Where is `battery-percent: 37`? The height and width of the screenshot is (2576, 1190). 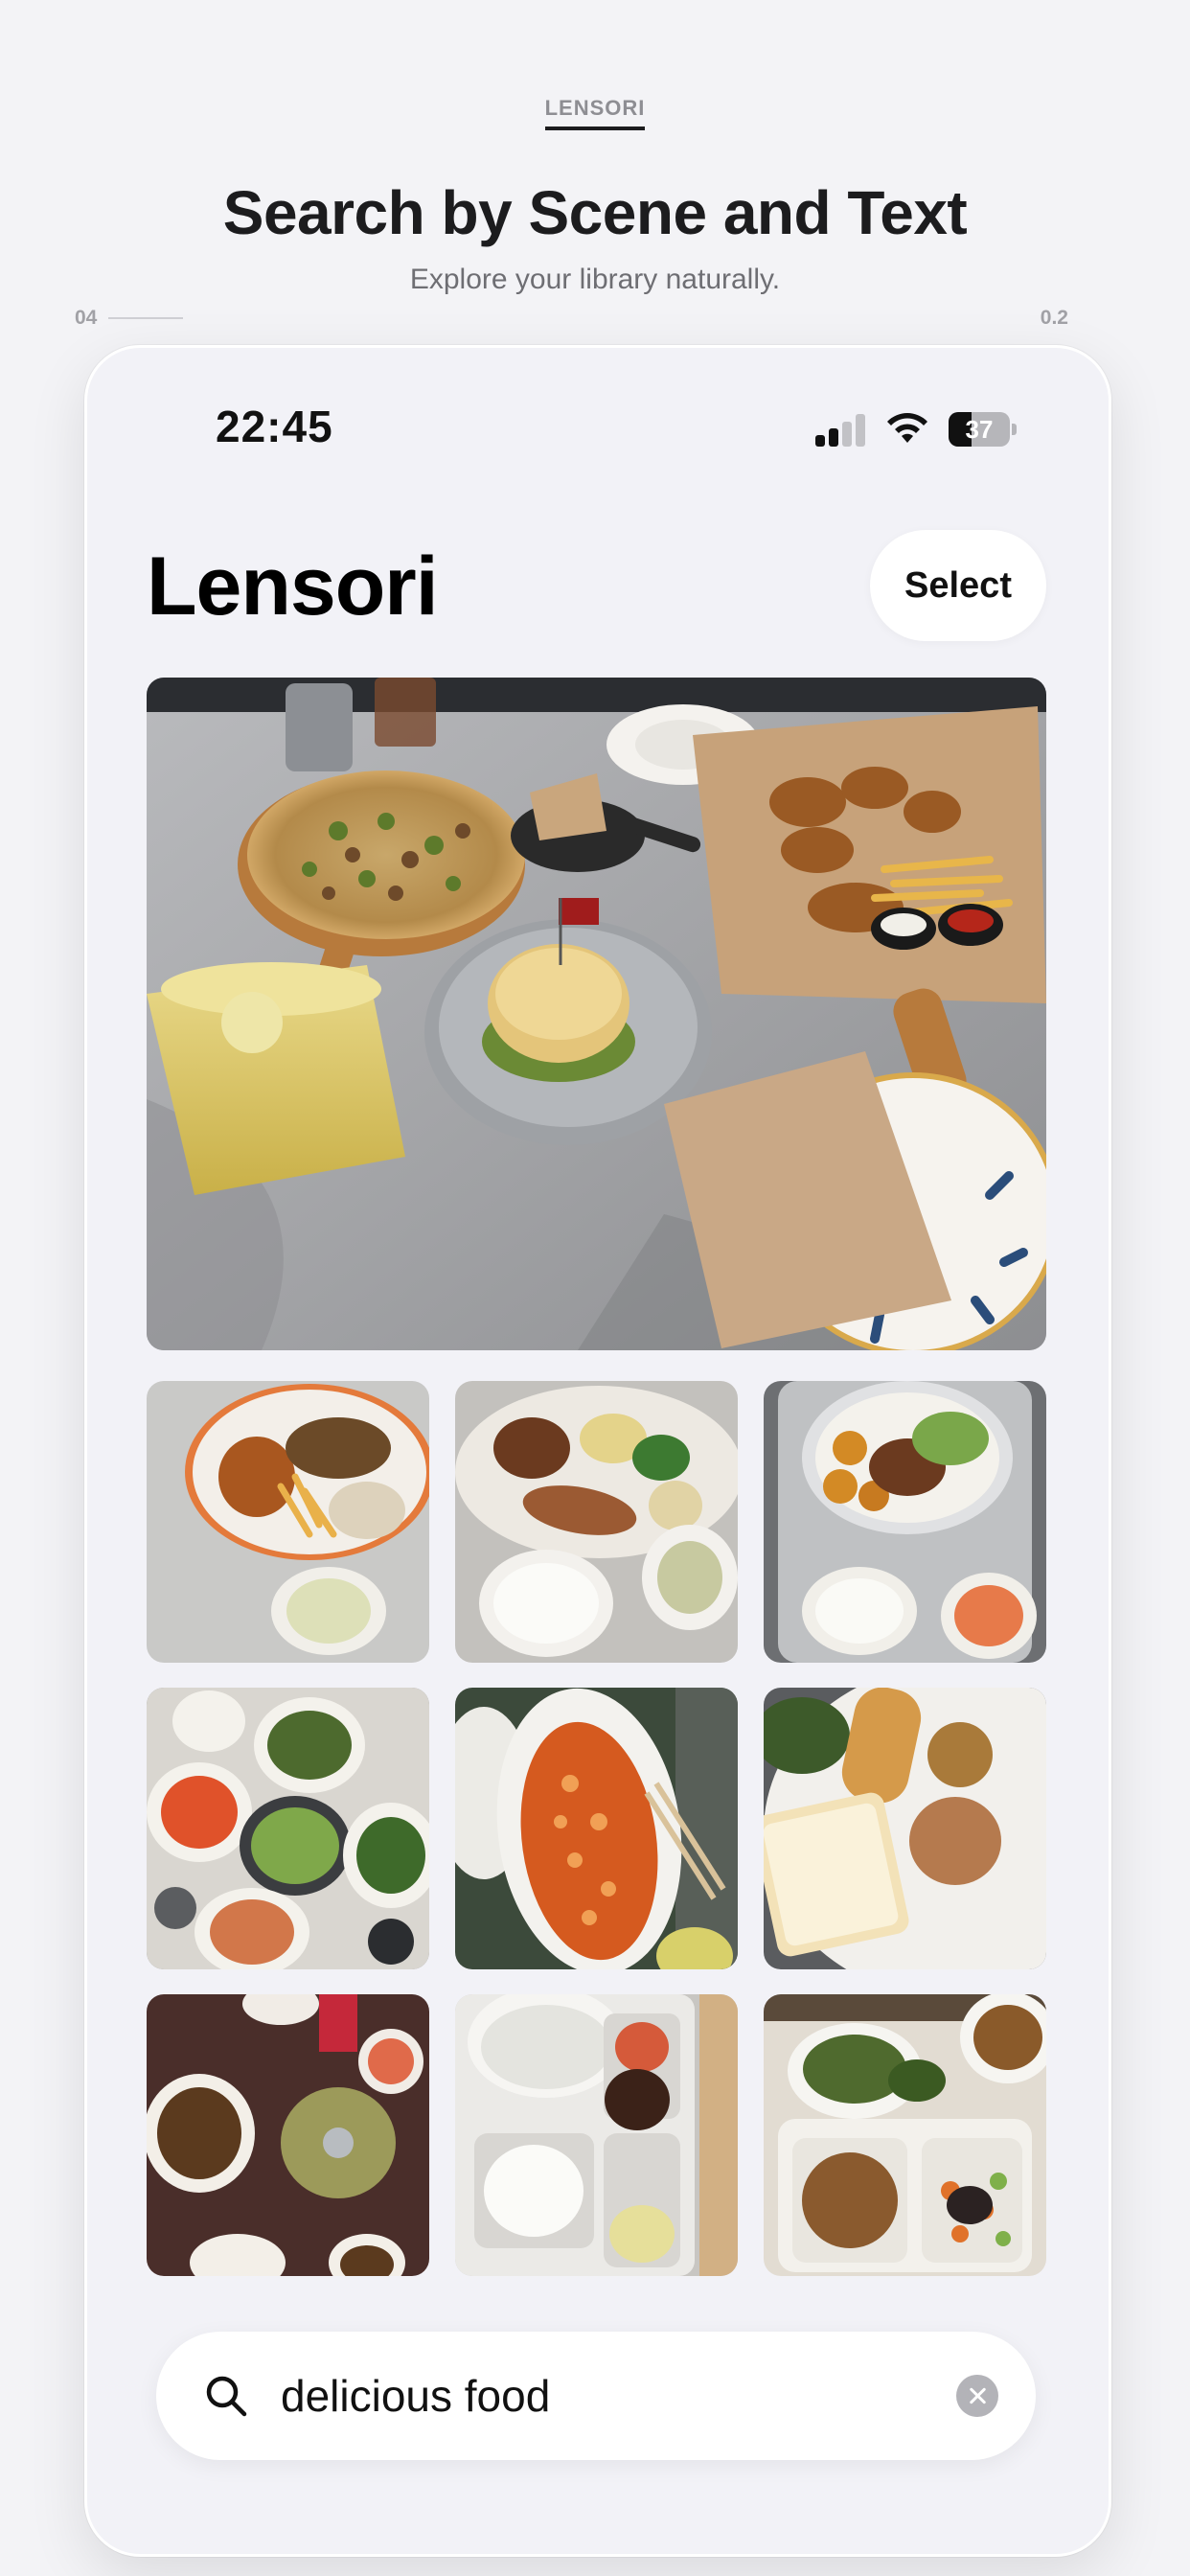 battery-percent: 37 is located at coordinates (980, 429).